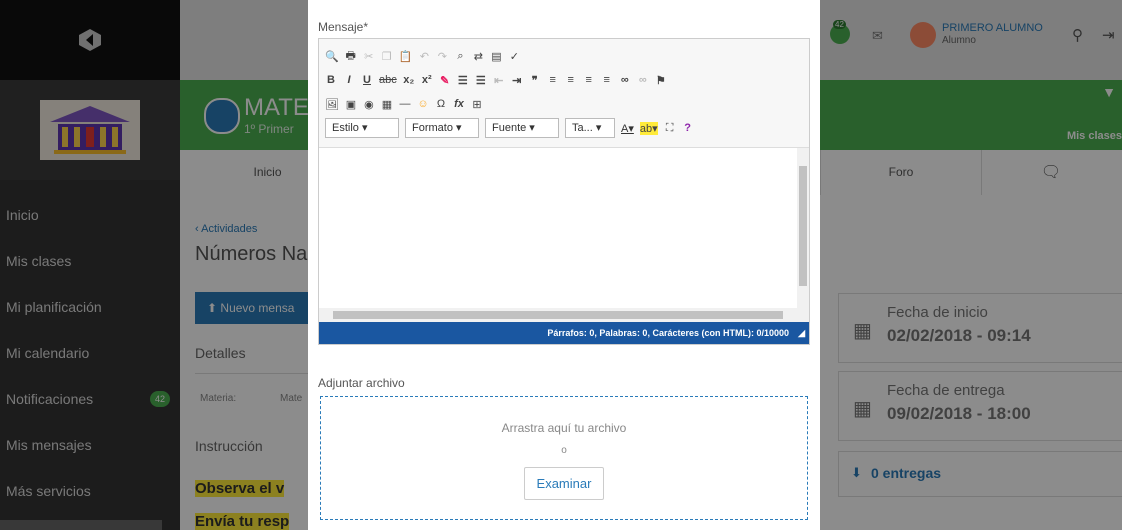  Describe the element at coordinates (432, 128) in the screenshot. I see `format-select-label: Formato` at that location.